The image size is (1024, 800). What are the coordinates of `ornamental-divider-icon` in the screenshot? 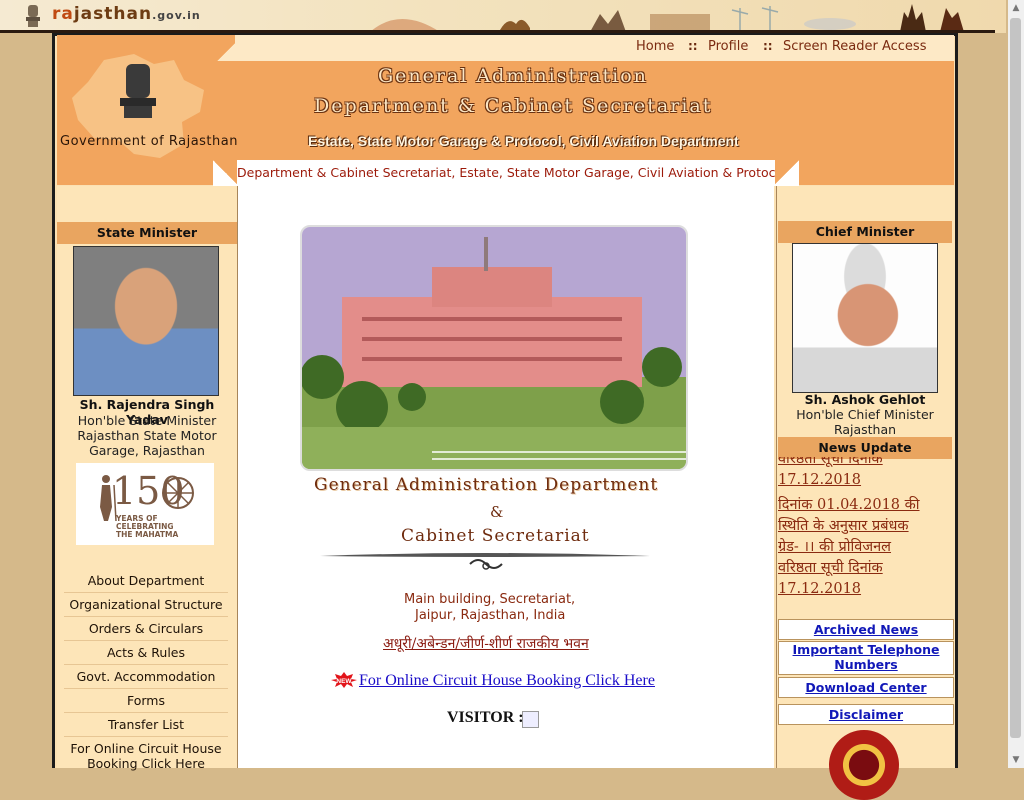 It's located at (485, 561).